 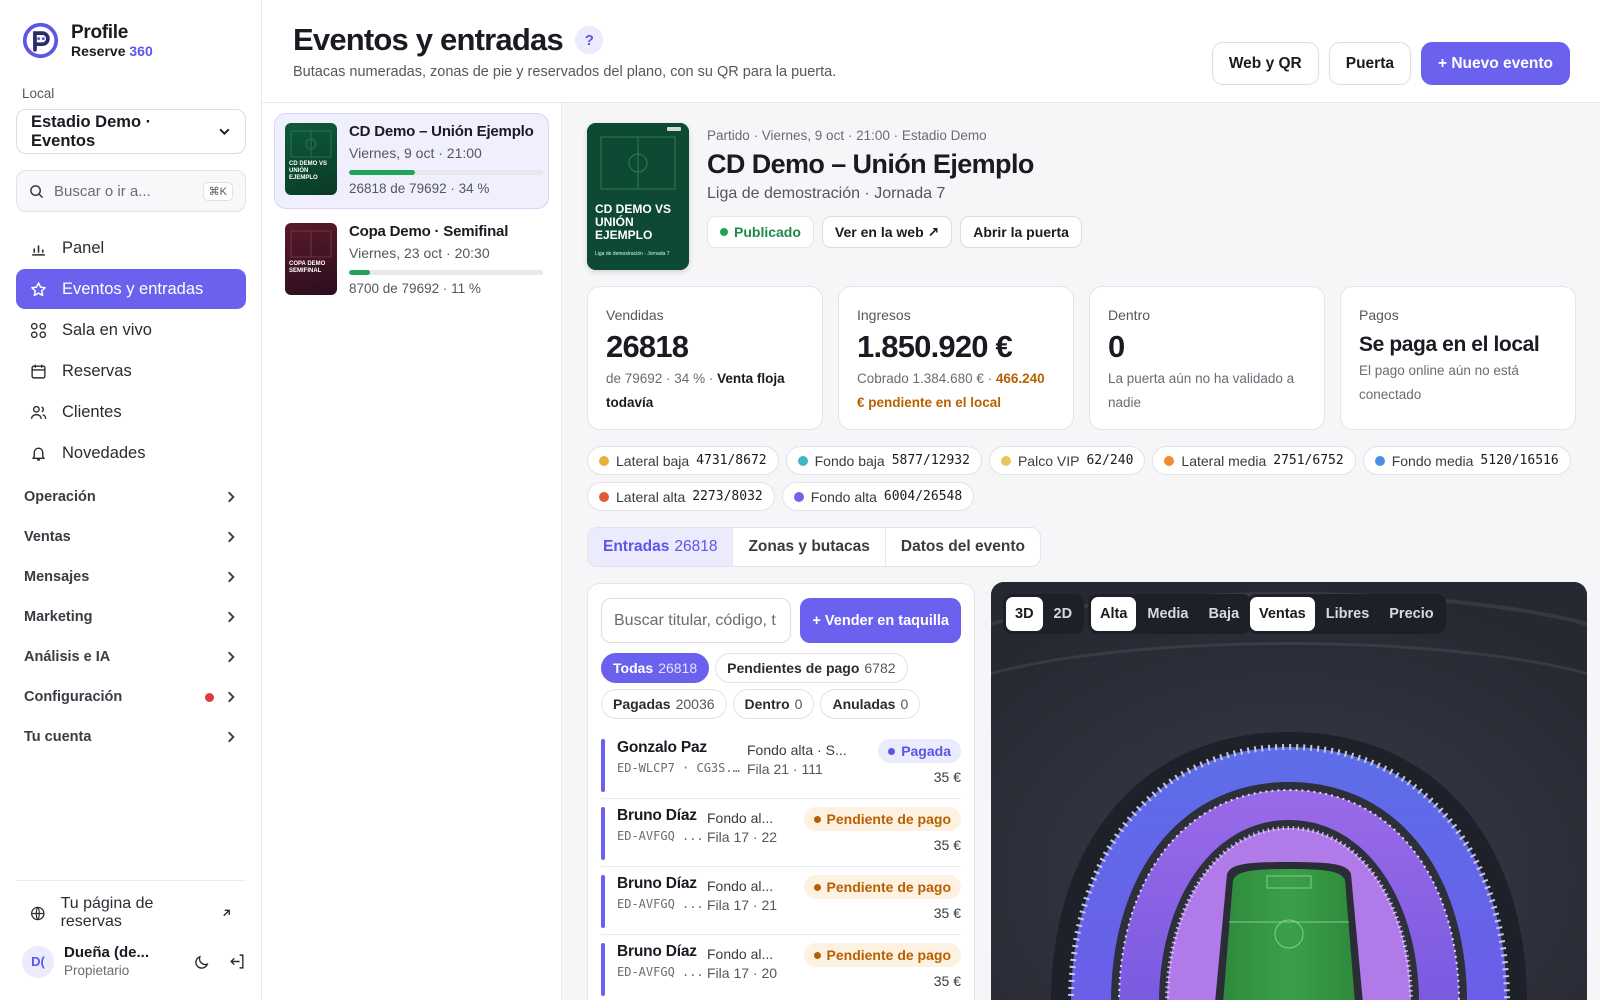 What do you see at coordinates (664, 704) in the screenshot?
I see `filter-chip: Pagadas 20036` at bounding box center [664, 704].